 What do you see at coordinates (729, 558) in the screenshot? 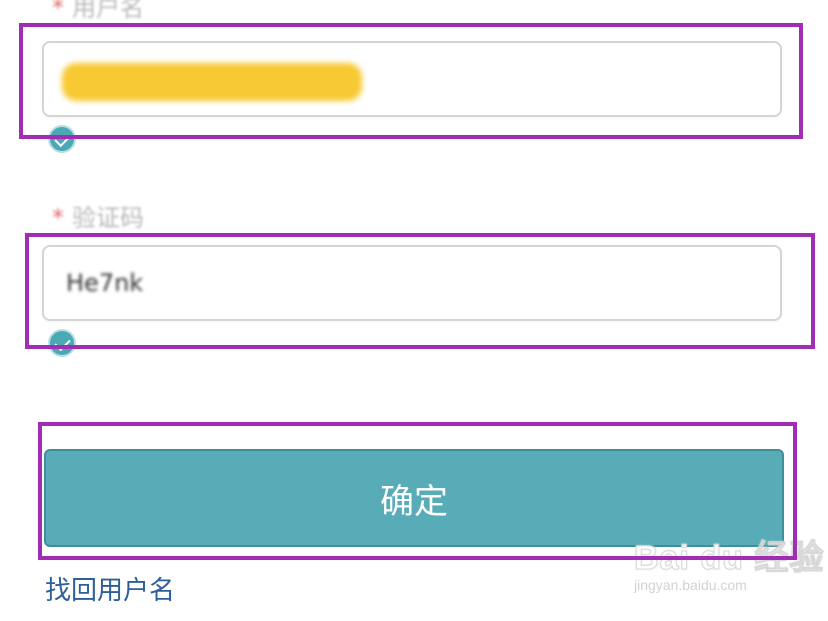
I see `watermark-logo: Bai du 经验` at bounding box center [729, 558].